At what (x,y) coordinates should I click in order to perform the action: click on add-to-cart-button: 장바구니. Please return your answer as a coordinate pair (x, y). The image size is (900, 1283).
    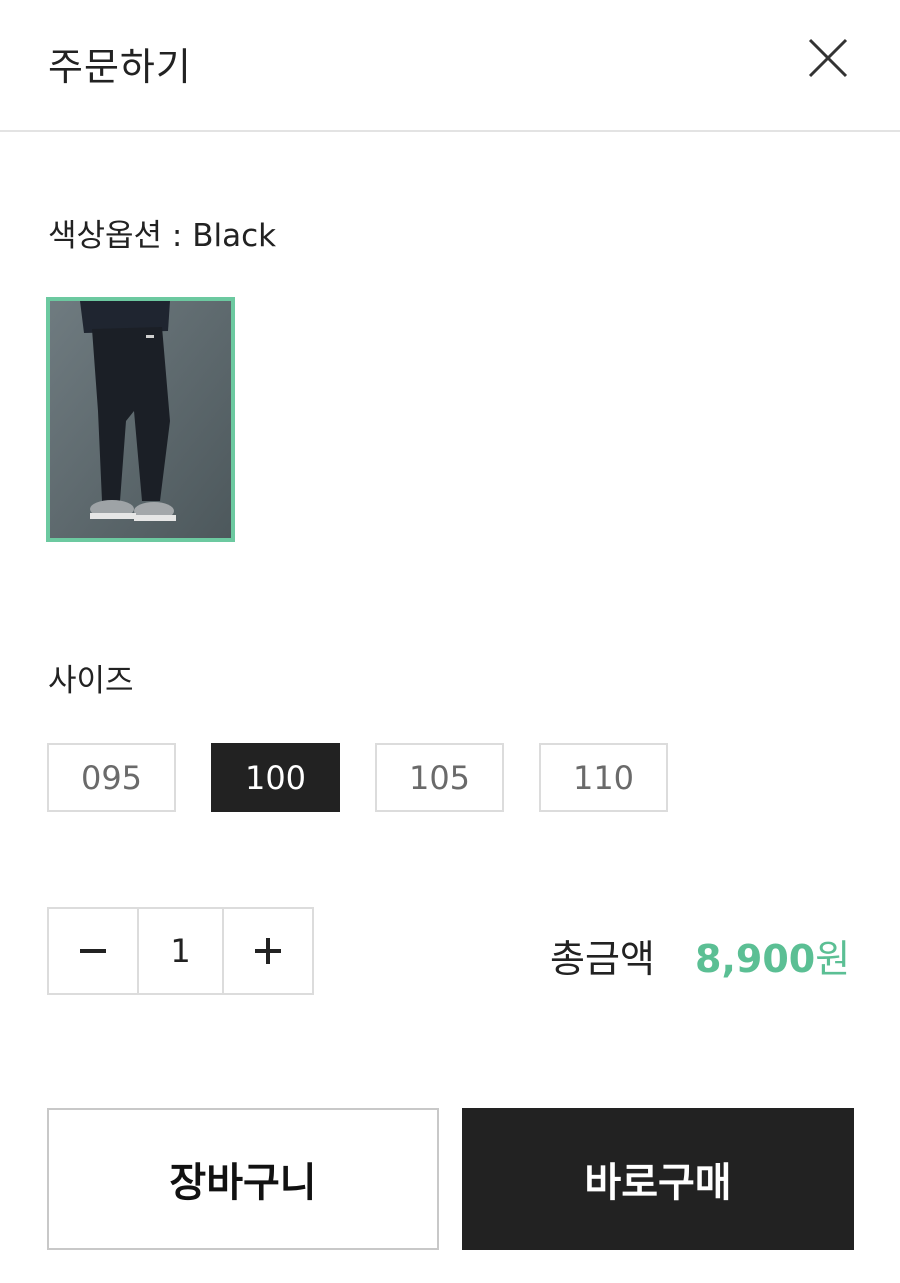
    Looking at the image, I should click on (243, 1179).